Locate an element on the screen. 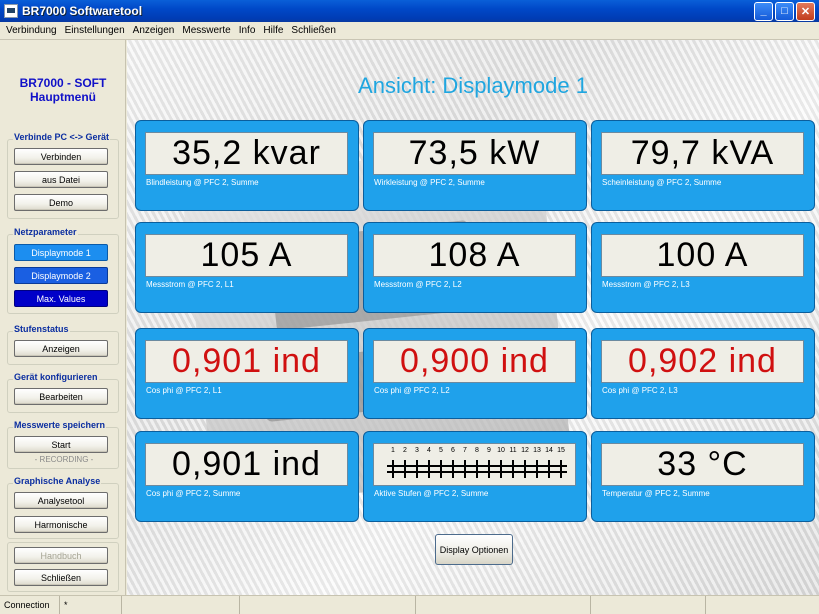  group-label-stufenstatus: Stufenstatus is located at coordinates (41, 329).